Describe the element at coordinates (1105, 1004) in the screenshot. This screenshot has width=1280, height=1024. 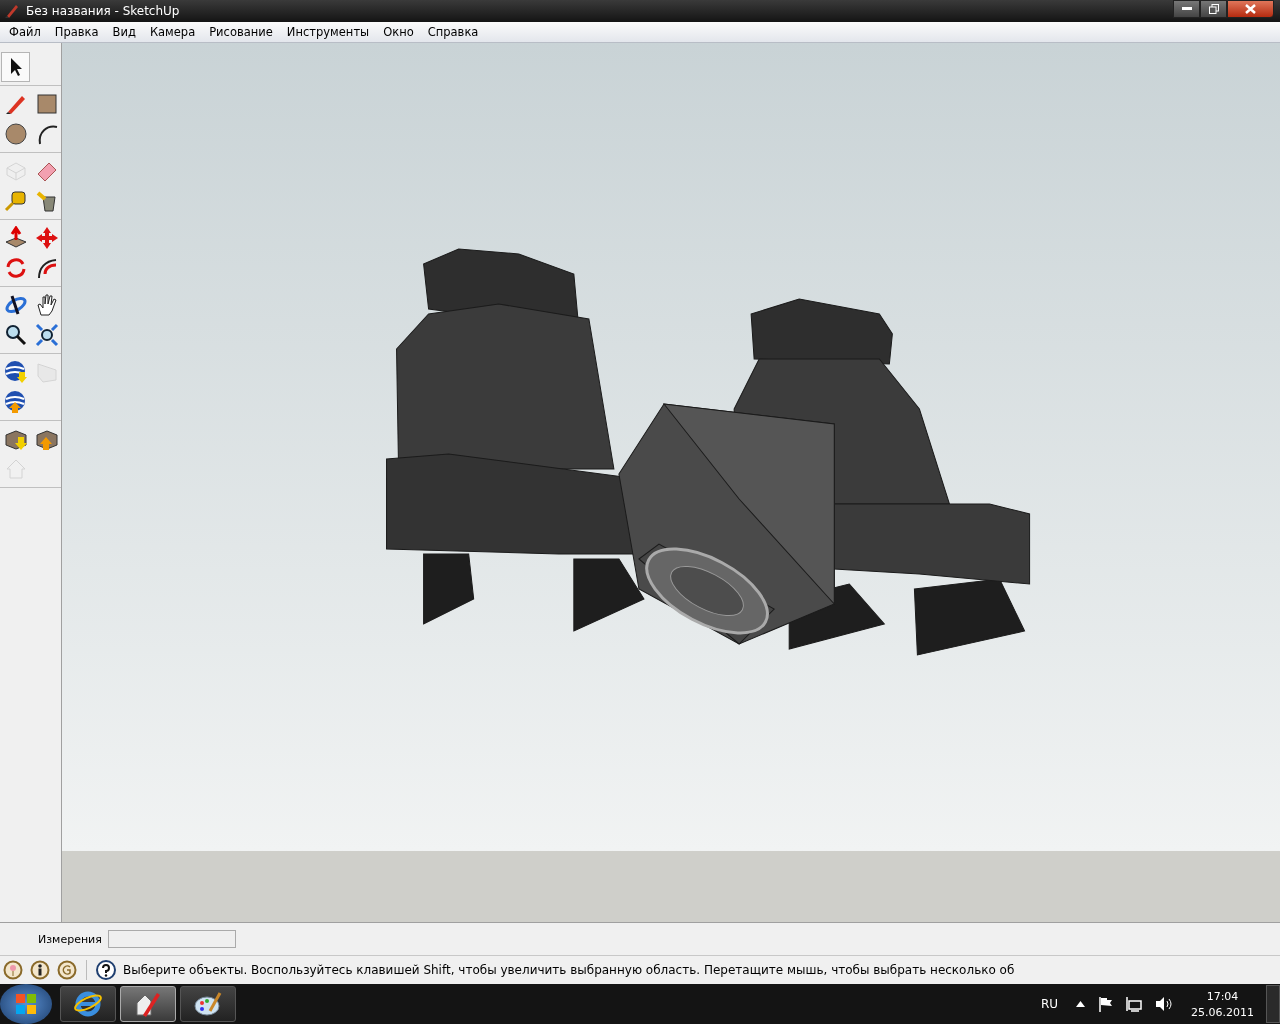
I see `flag-icon` at that location.